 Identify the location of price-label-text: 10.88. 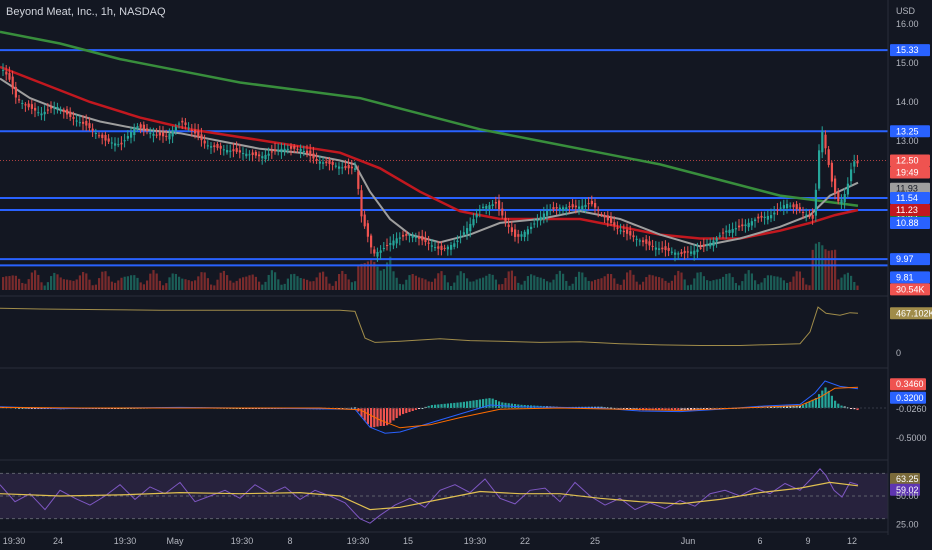
(907, 223).